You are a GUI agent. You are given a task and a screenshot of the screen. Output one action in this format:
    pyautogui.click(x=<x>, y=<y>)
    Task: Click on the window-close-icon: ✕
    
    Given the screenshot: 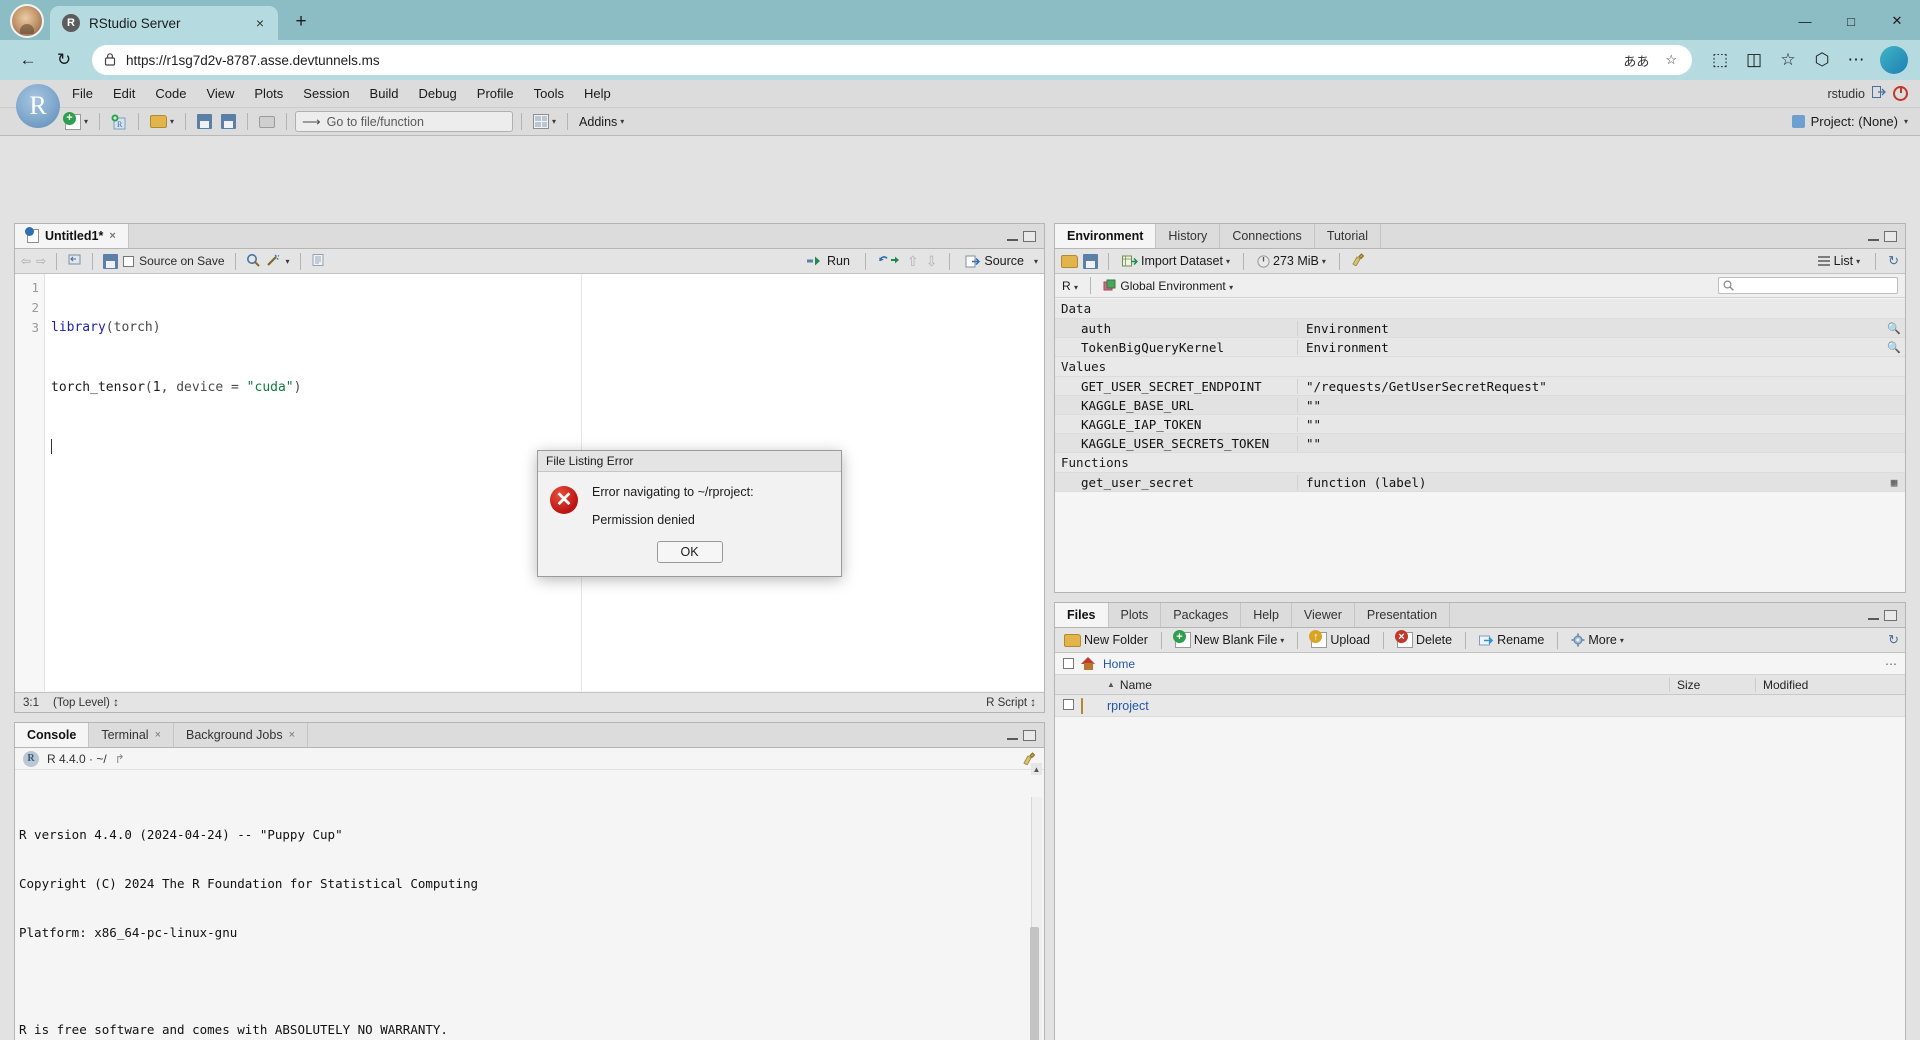 What is the action you would take?
    pyautogui.click(x=1897, y=21)
    